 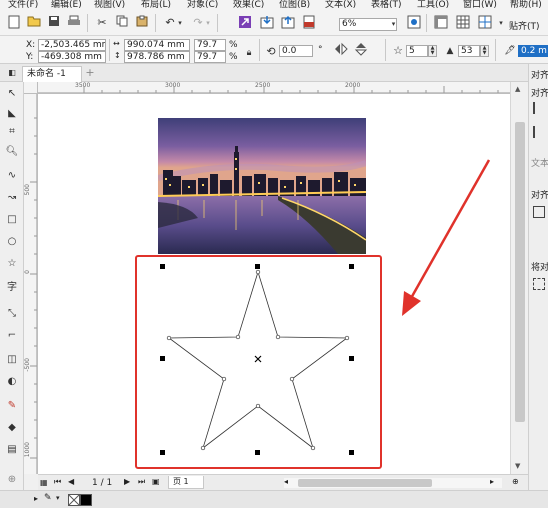 What do you see at coordinates (12, 428) in the screenshot?
I see `interactive-fill-icon: ◆` at bounding box center [12, 428].